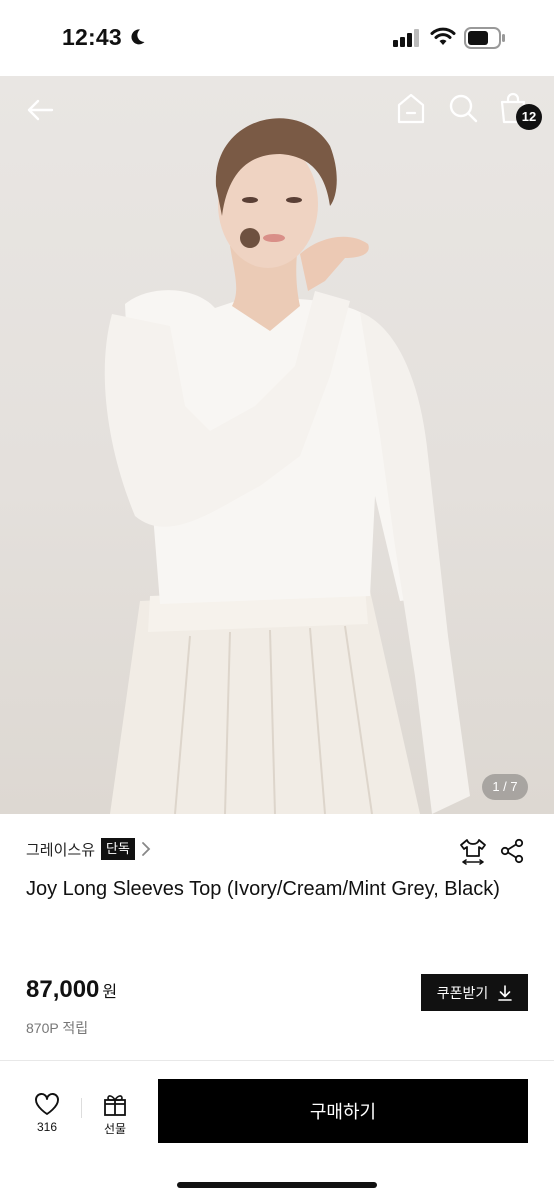 Image resolution: width=554 pixels, height=1200 pixels. Describe the element at coordinates (443, 36) in the screenshot. I see `wifi-icon` at that location.